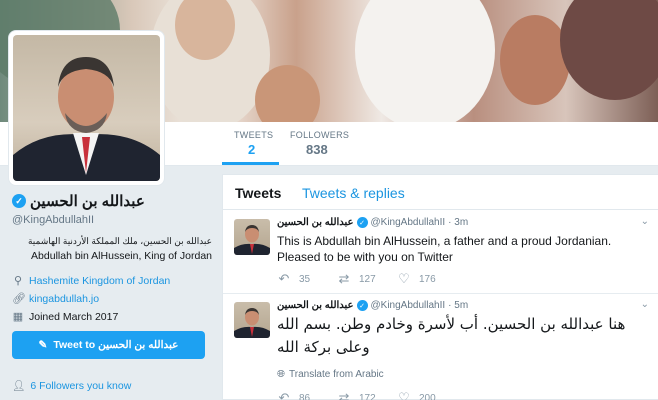  Describe the element at coordinates (64, 299) in the screenshot. I see `profile-website-link: kingabdullah.jo` at that location.